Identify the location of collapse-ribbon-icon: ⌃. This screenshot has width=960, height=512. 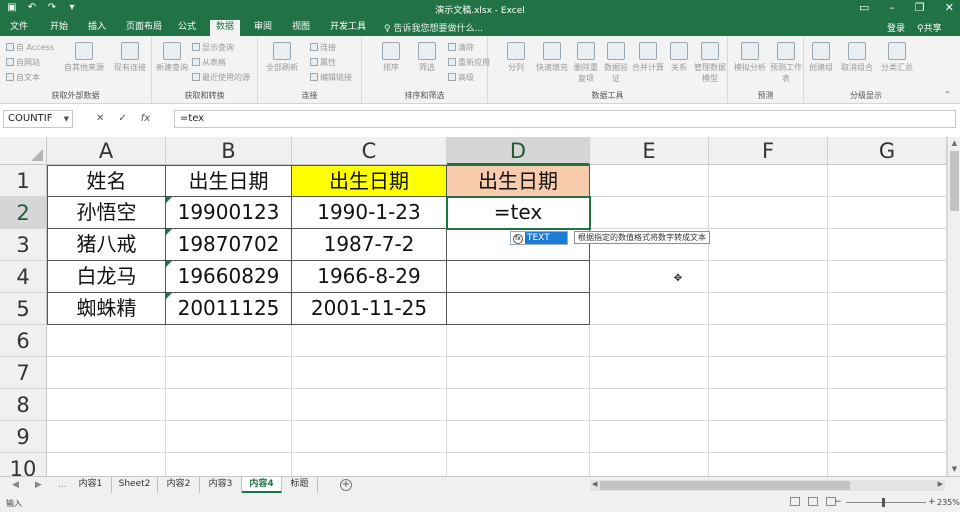
(947, 94).